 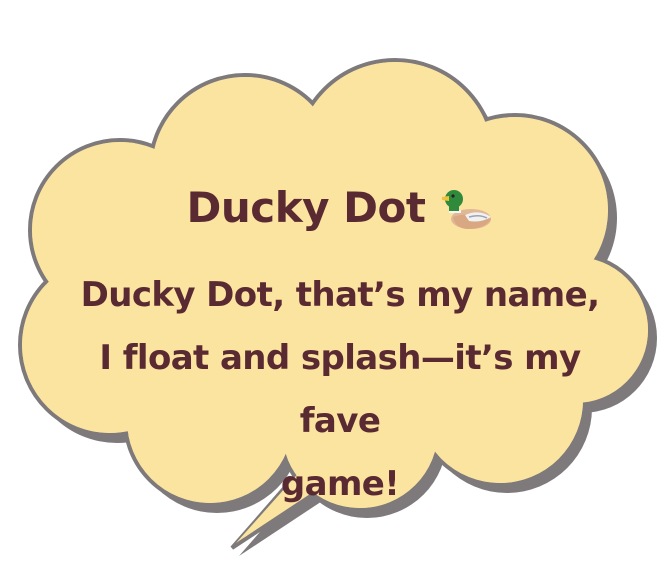 What do you see at coordinates (467, 209) in the screenshot?
I see `duck-icon` at bounding box center [467, 209].